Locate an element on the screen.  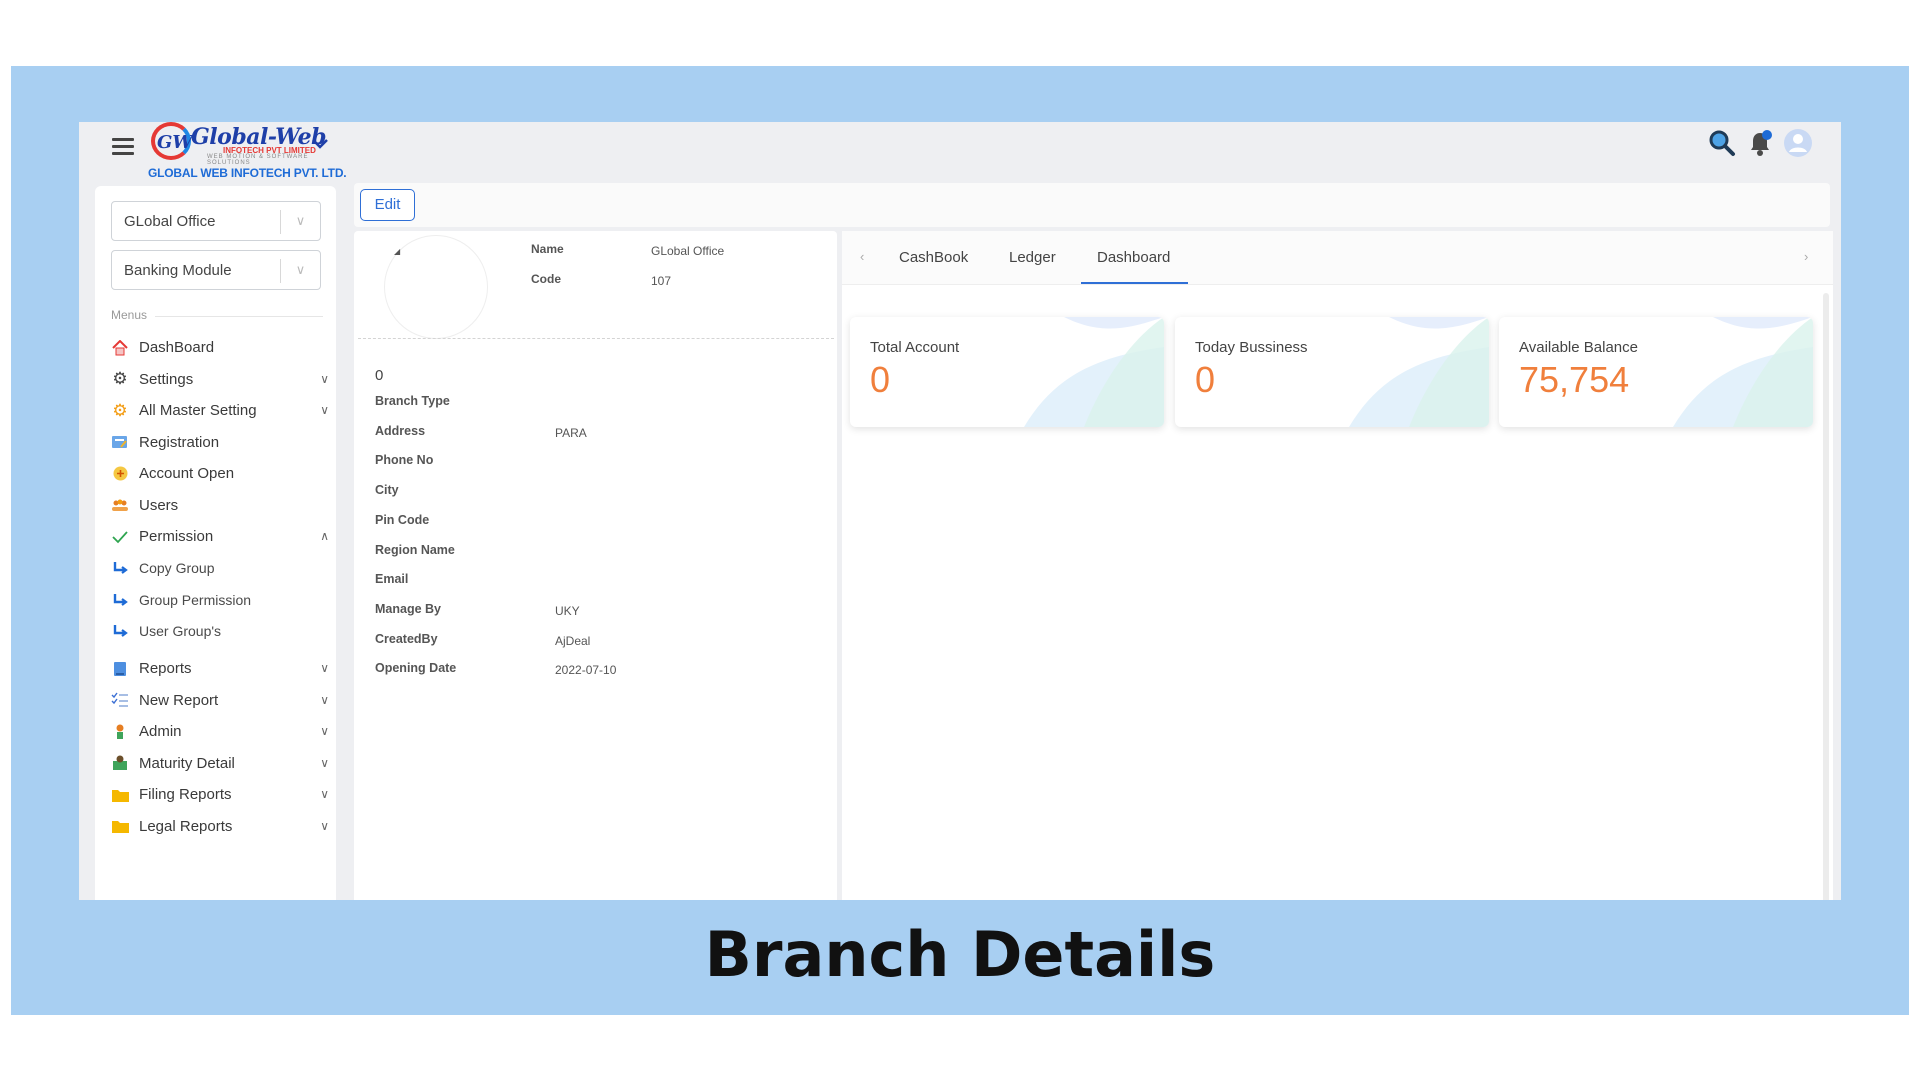
broken-image-icon: ◢ is located at coordinates (397, 251).